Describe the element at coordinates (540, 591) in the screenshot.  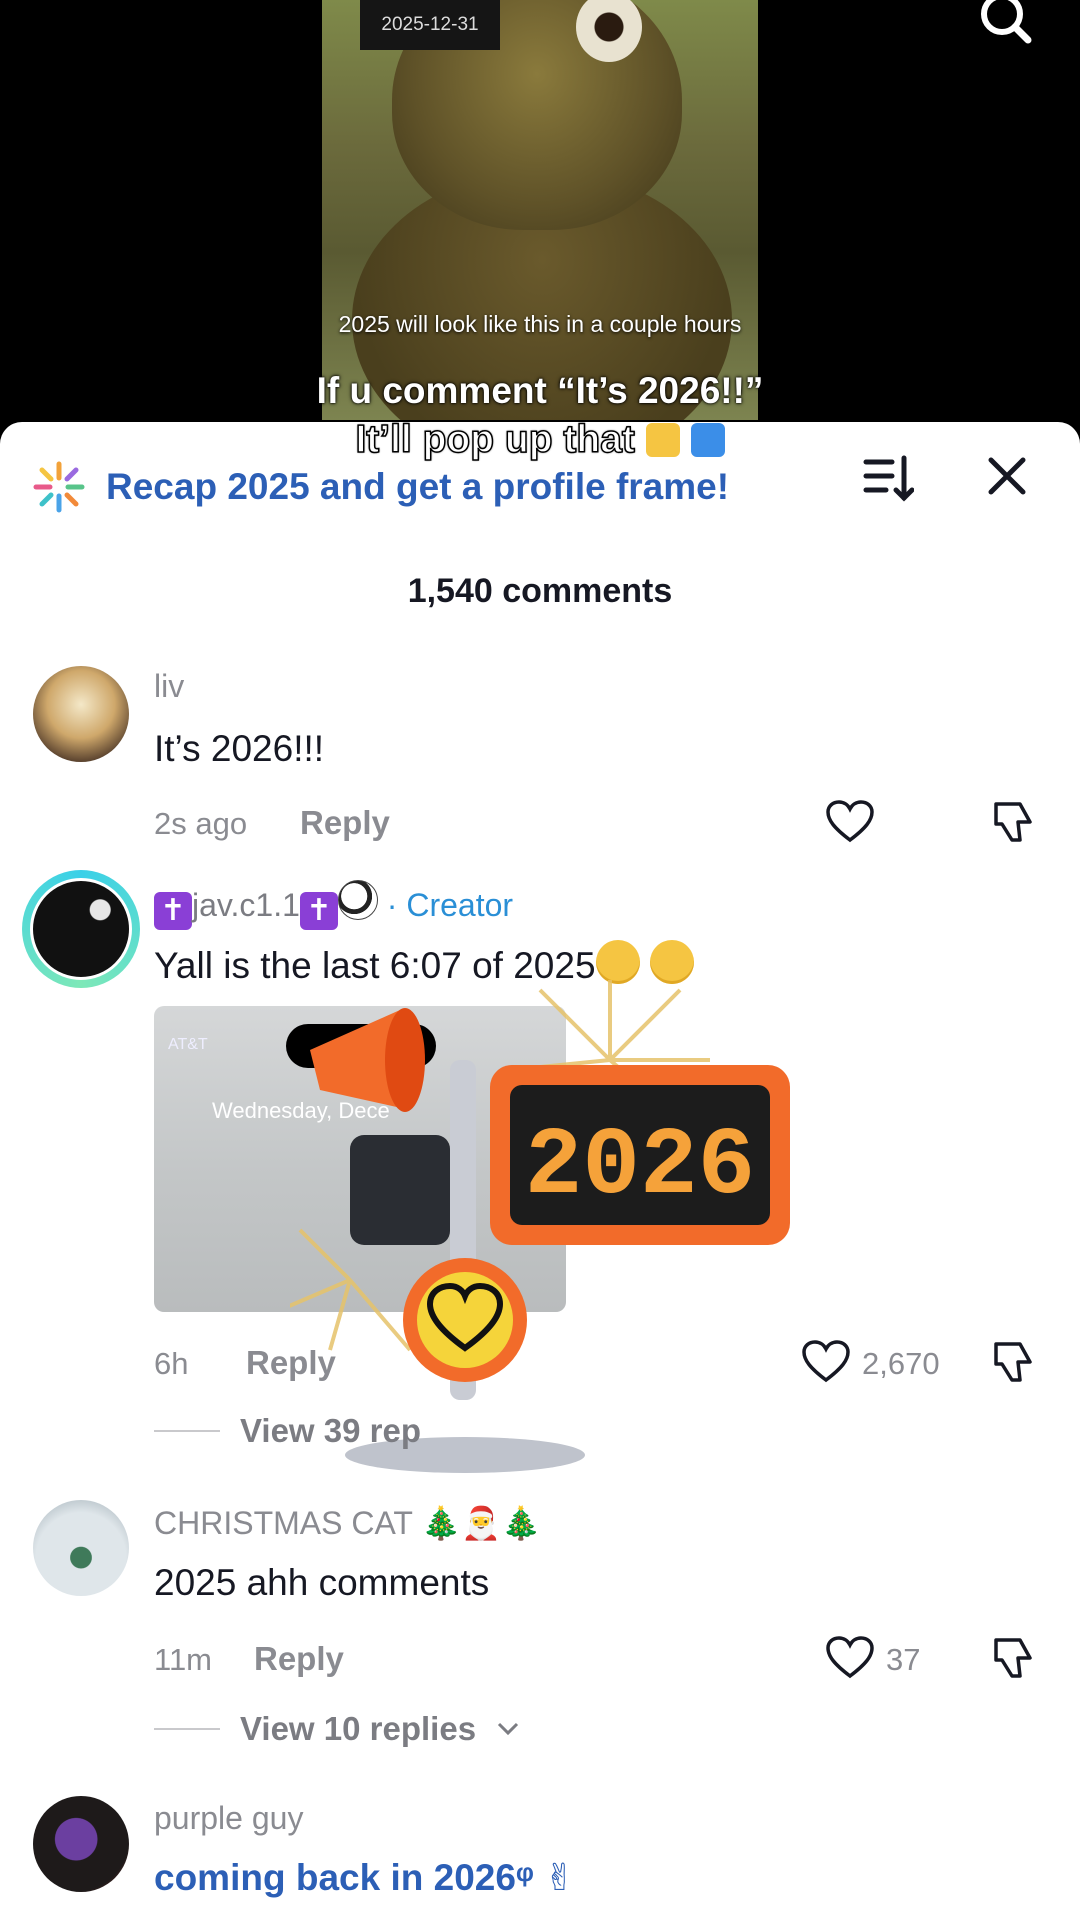
I see `comment-count: 1,540 comments` at that location.